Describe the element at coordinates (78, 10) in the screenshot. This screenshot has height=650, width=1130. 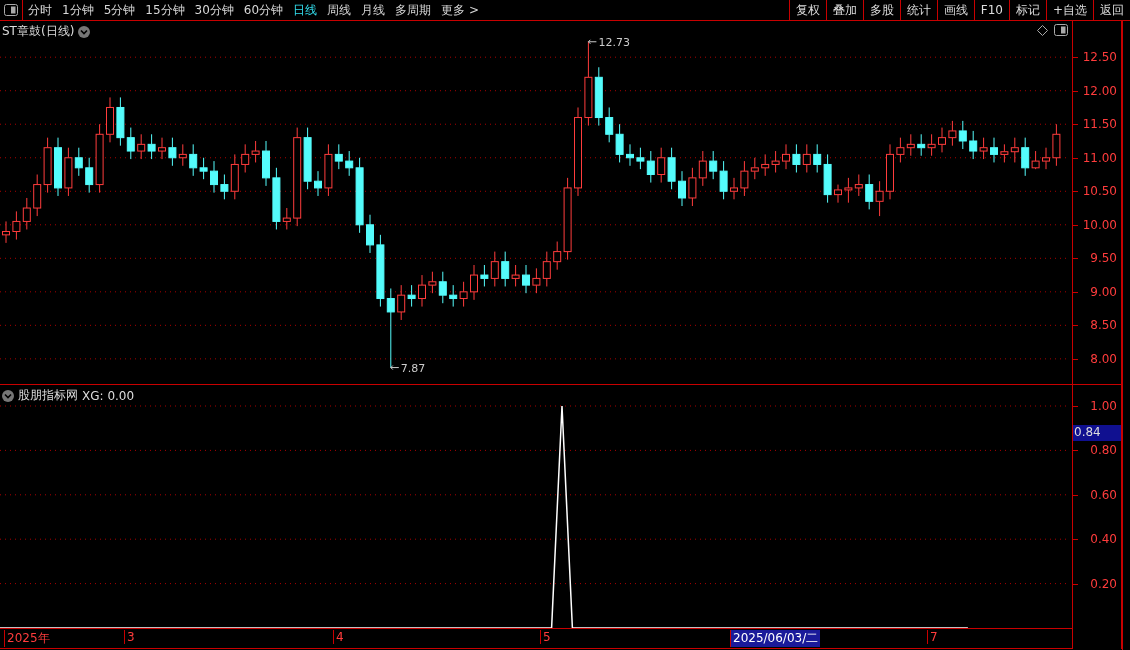
I see `period-tab: 1分钟` at that location.